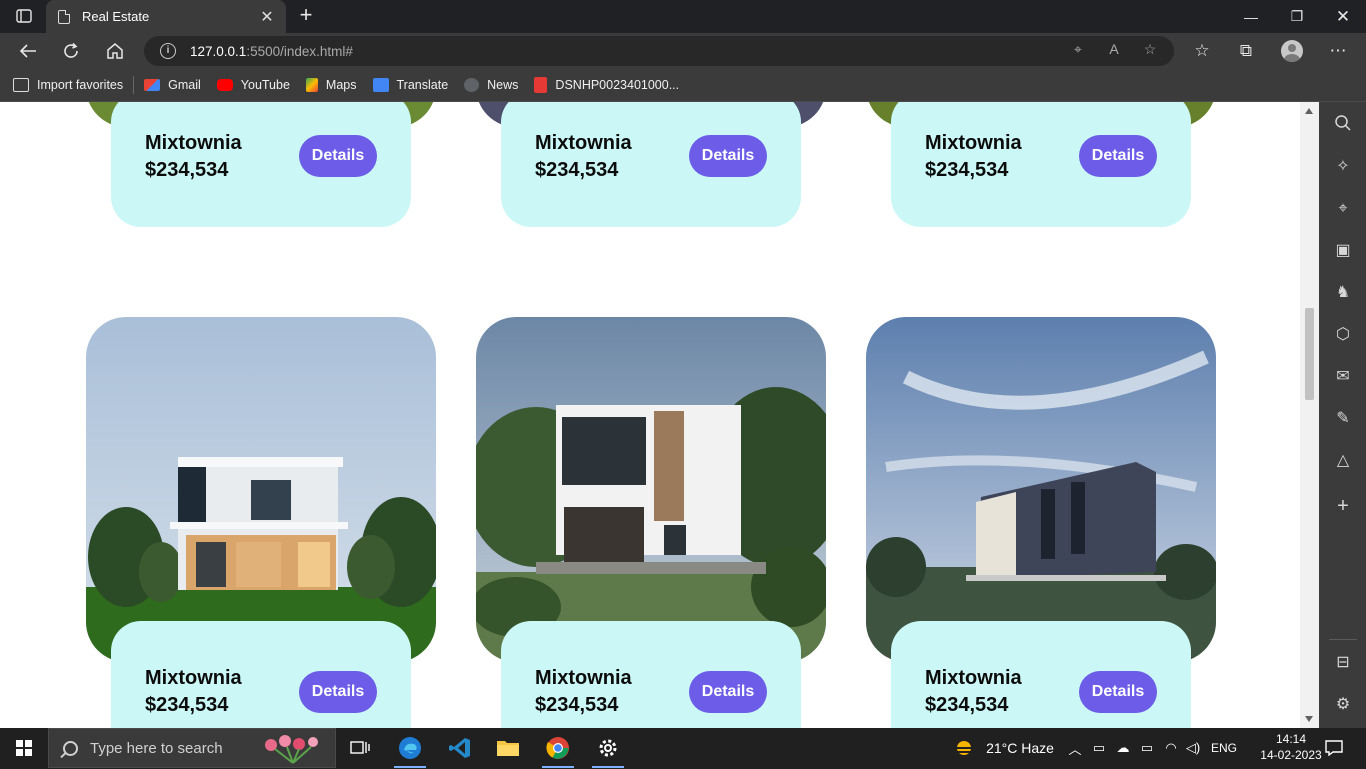 The height and width of the screenshot is (769, 1366). What do you see at coordinates (1251, 16) in the screenshot?
I see `minimize-icon: —` at bounding box center [1251, 16].